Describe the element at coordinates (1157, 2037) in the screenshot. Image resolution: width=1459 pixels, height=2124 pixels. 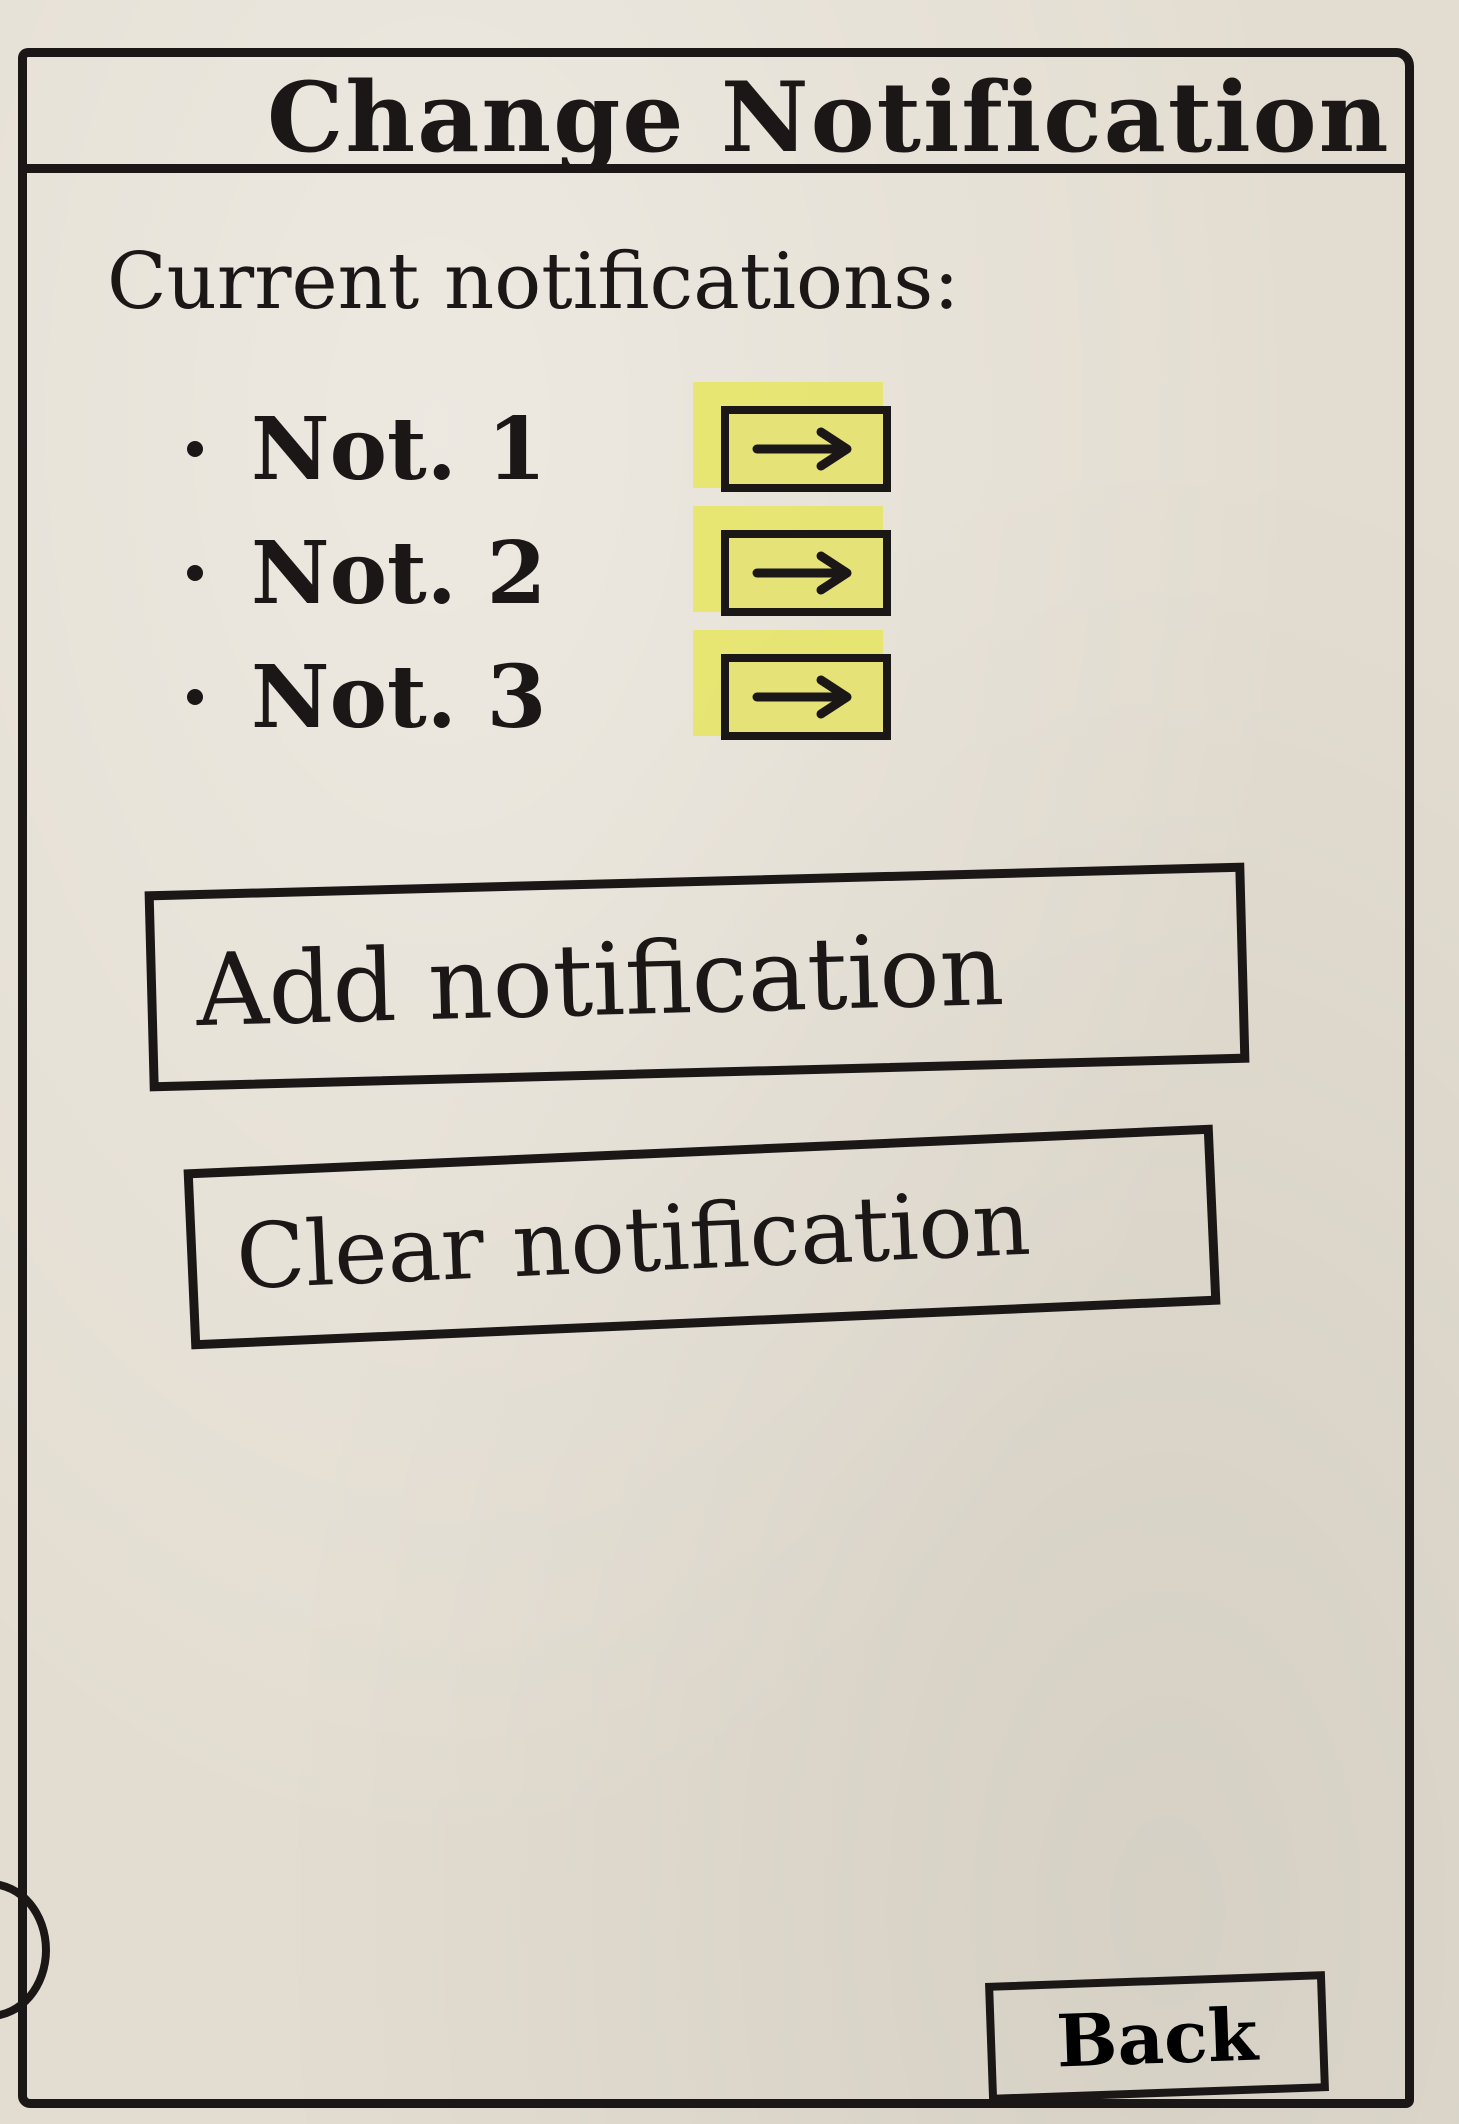
I see `back-button: Back` at that location.